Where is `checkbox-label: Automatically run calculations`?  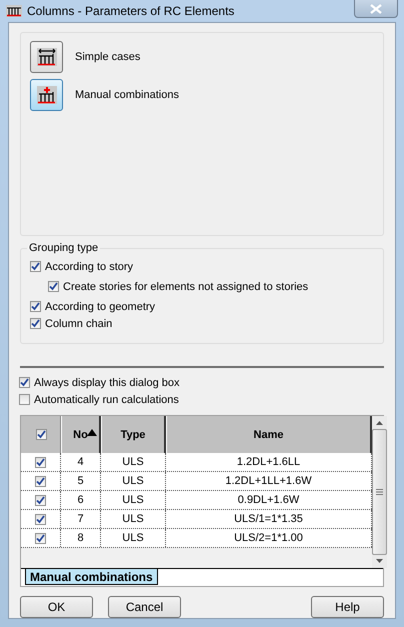
checkbox-label: Automatically run calculations is located at coordinates (106, 400).